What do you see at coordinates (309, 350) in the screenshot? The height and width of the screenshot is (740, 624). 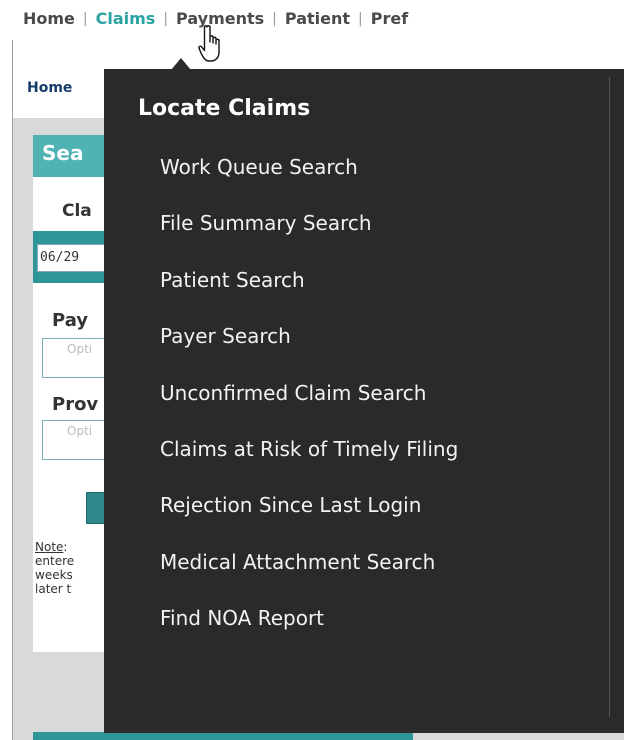 I see `menu-item-payer-search: Payer Search` at bounding box center [309, 350].